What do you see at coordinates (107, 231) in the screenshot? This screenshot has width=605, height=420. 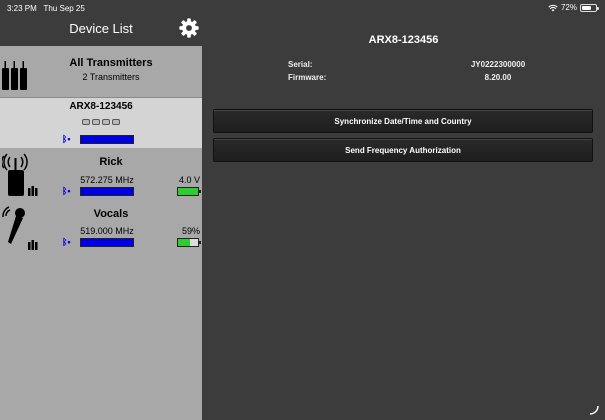 I see `device-frequency: 519.000 MHz` at bounding box center [107, 231].